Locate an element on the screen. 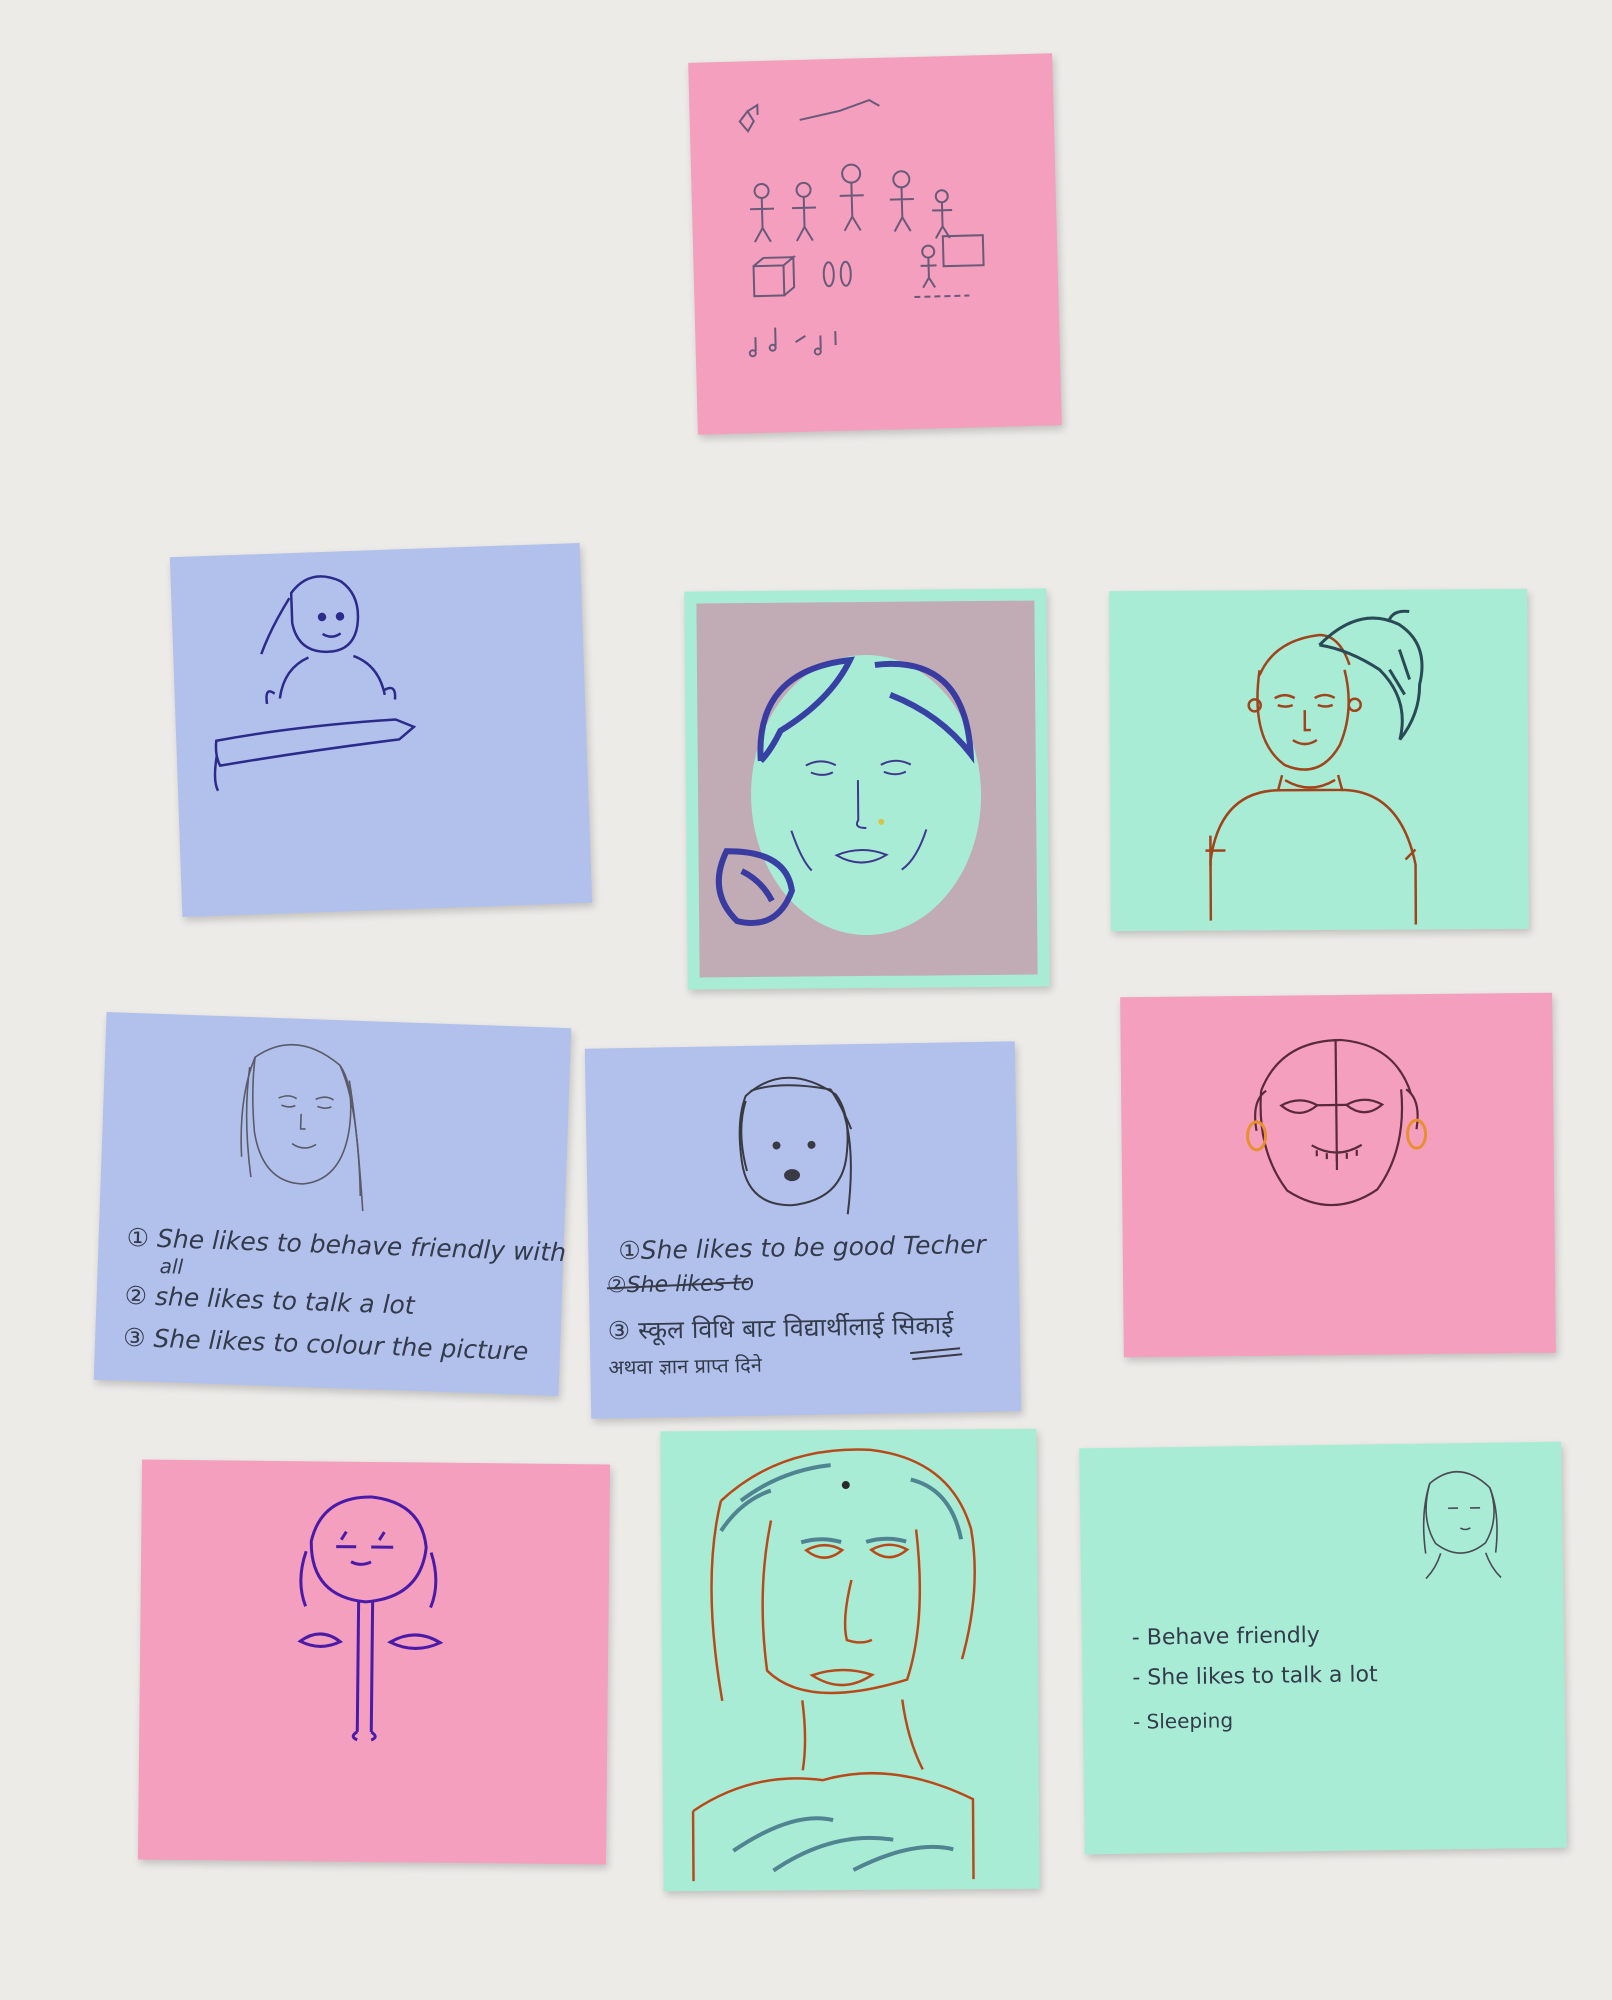 This screenshot has height=2000, width=1612. sticky-note-colored-portrait is located at coordinates (850, 1660).